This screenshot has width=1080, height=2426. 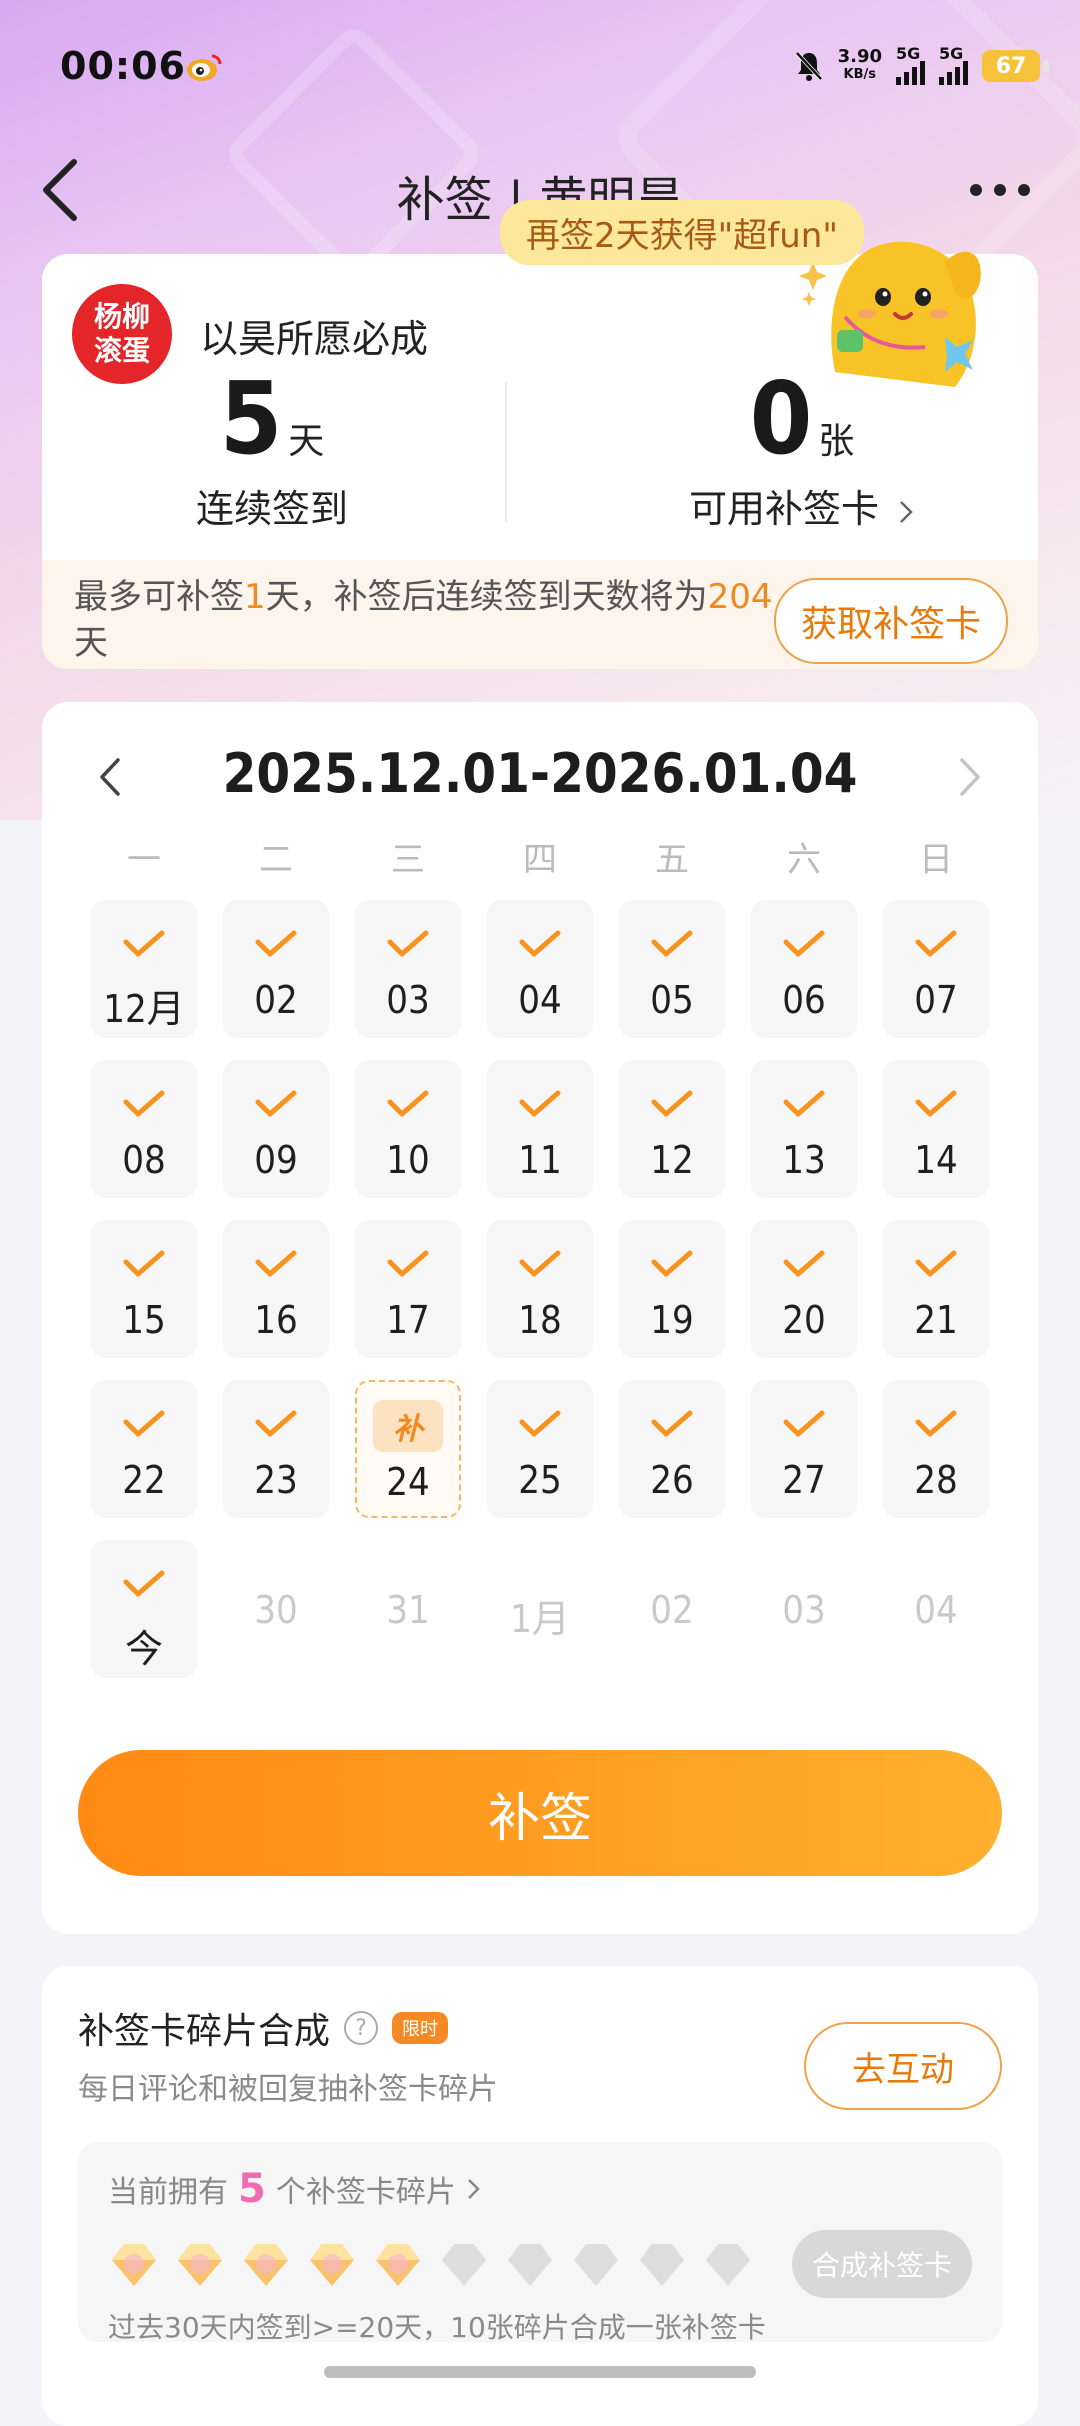 I want to click on calendar-day: 06, so click(x=804, y=969).